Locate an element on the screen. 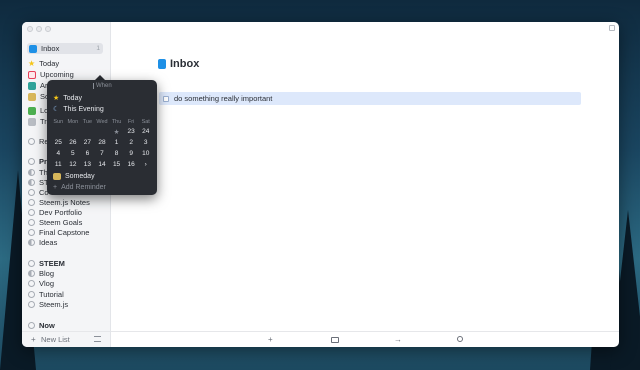  sidebar-item-inbox: Inbox 1 is located at coordinates (65, 48).